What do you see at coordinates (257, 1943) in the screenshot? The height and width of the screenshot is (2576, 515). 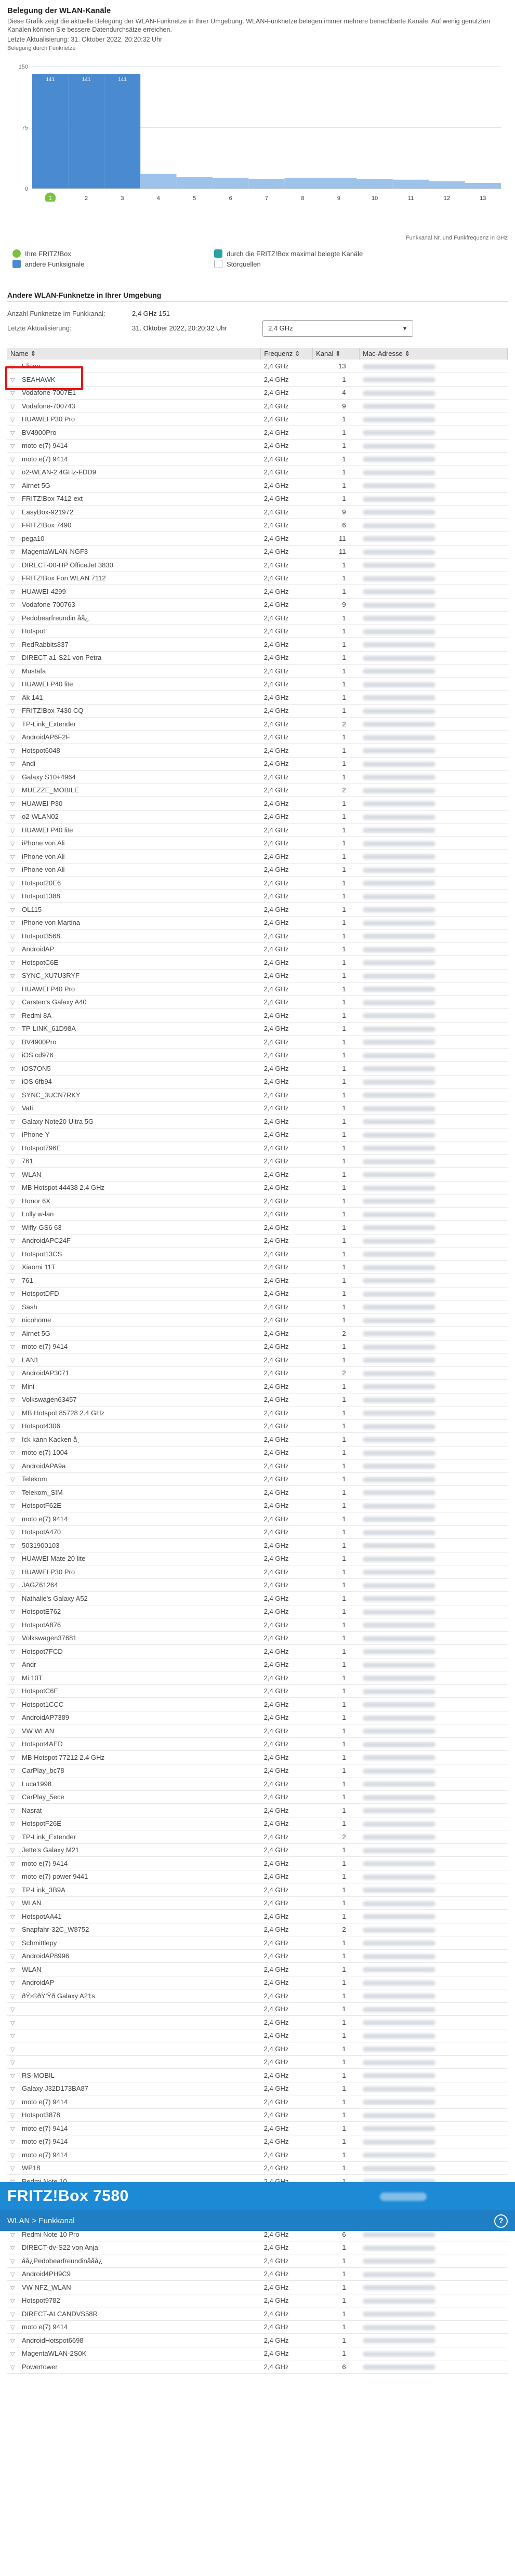 I see `table-row: ▽ Schmittlepy 2,4 GHz 1` at bounding box center [257, 1943].